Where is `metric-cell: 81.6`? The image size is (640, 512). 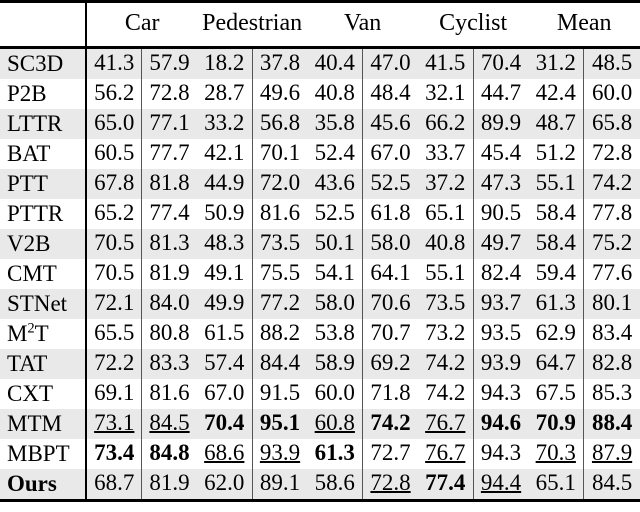
metric-cell: 81.6 is located at coordinates (280, 214).